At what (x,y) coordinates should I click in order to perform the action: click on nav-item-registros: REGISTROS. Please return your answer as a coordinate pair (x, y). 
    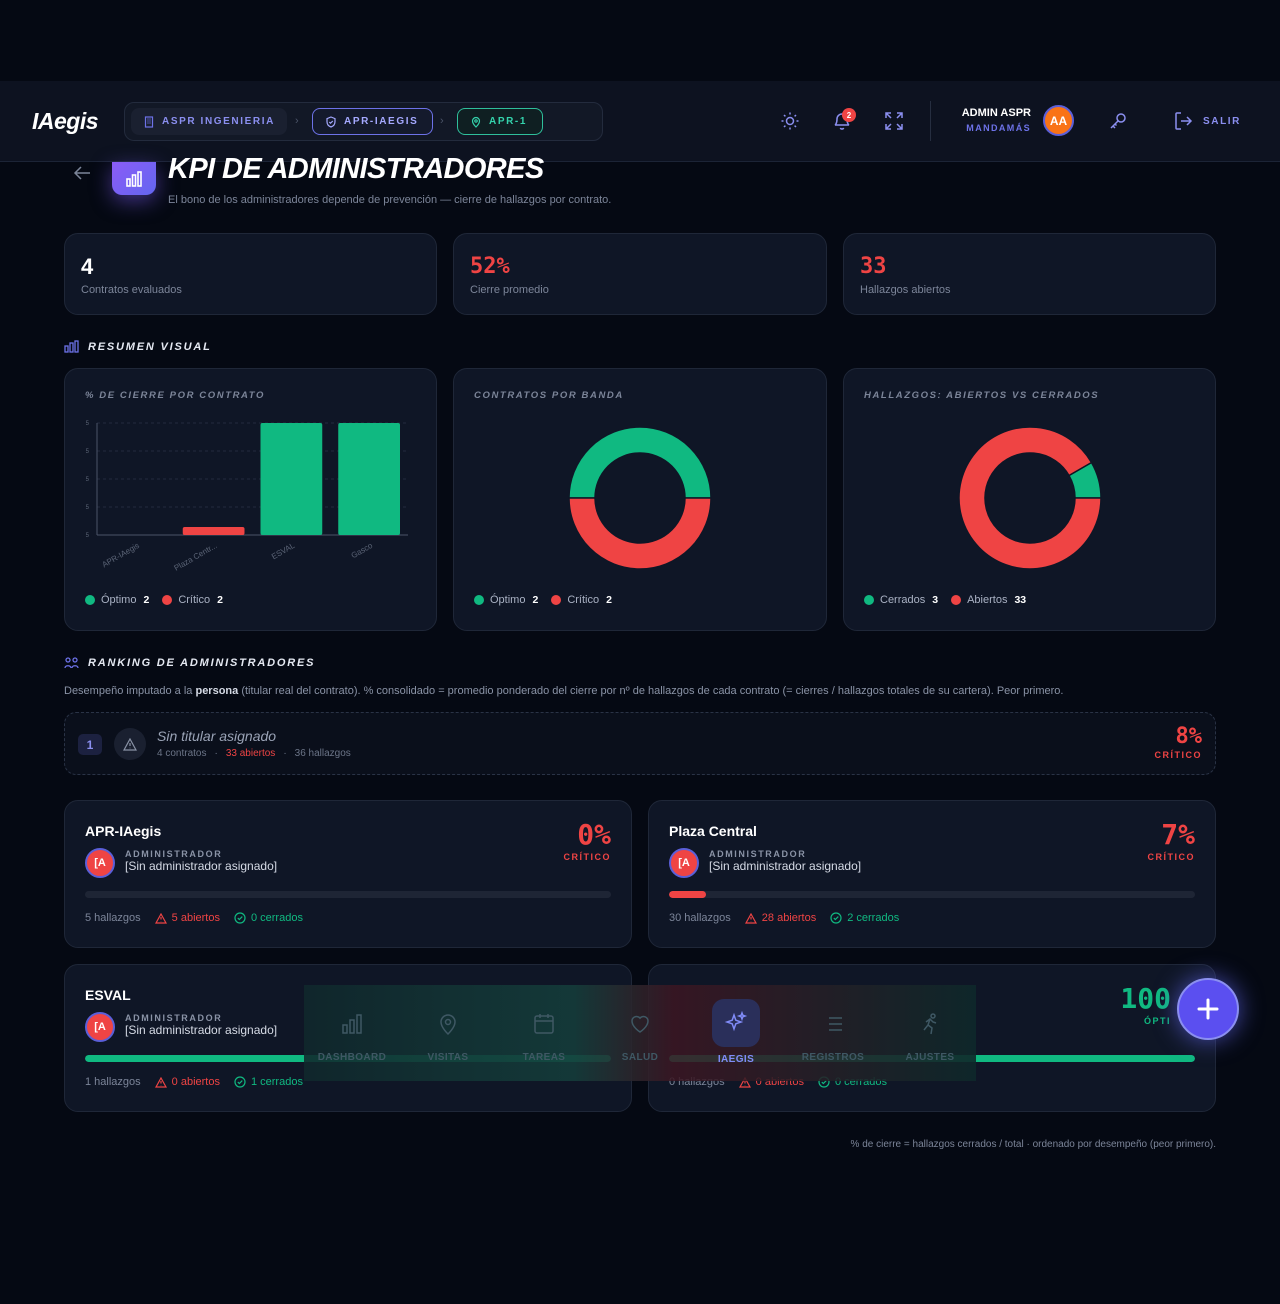
    Looking at the image, I should click on (833, 1033).